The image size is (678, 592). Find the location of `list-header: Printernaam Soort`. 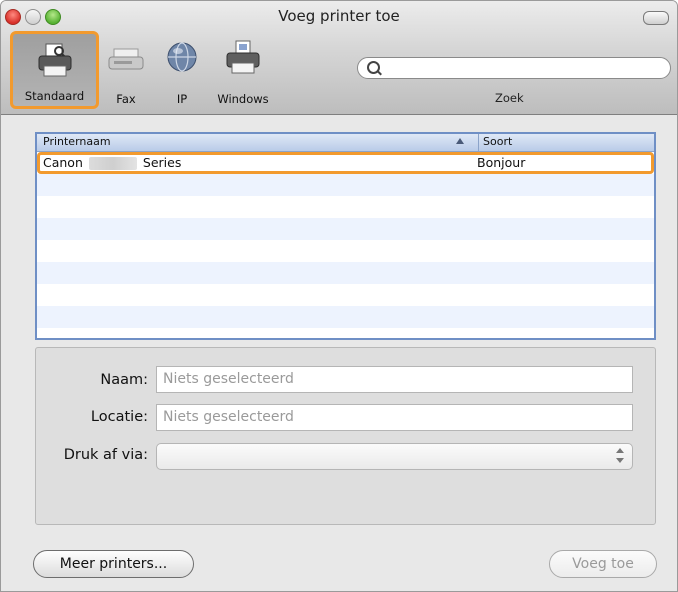

list-header: Printernaam Soort is located at coordinates (345, 143).